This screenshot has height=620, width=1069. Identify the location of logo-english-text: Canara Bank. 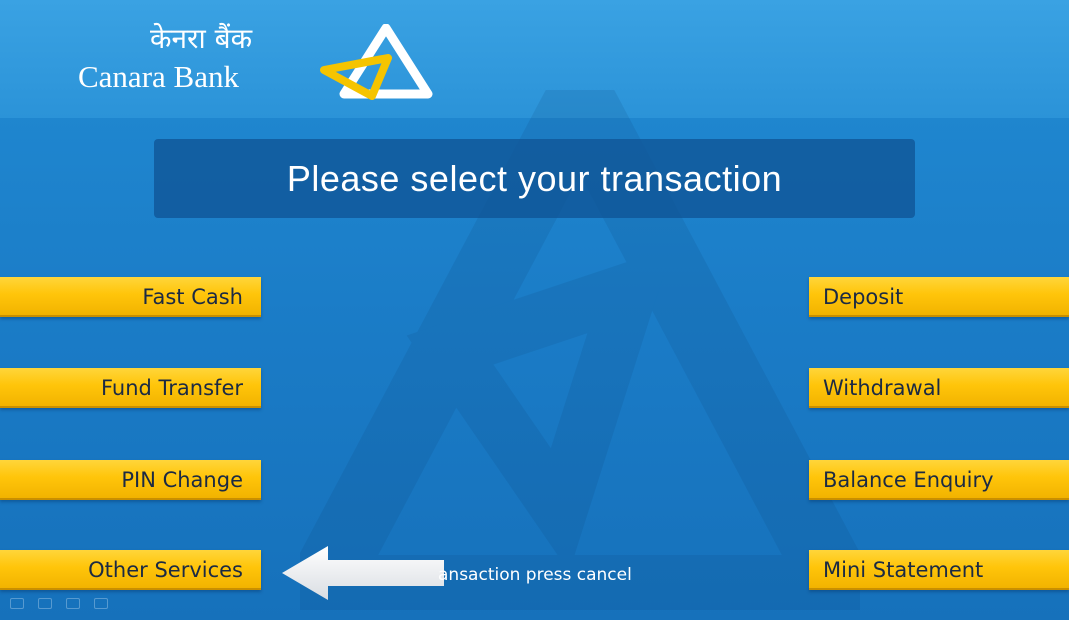
(158, 76).